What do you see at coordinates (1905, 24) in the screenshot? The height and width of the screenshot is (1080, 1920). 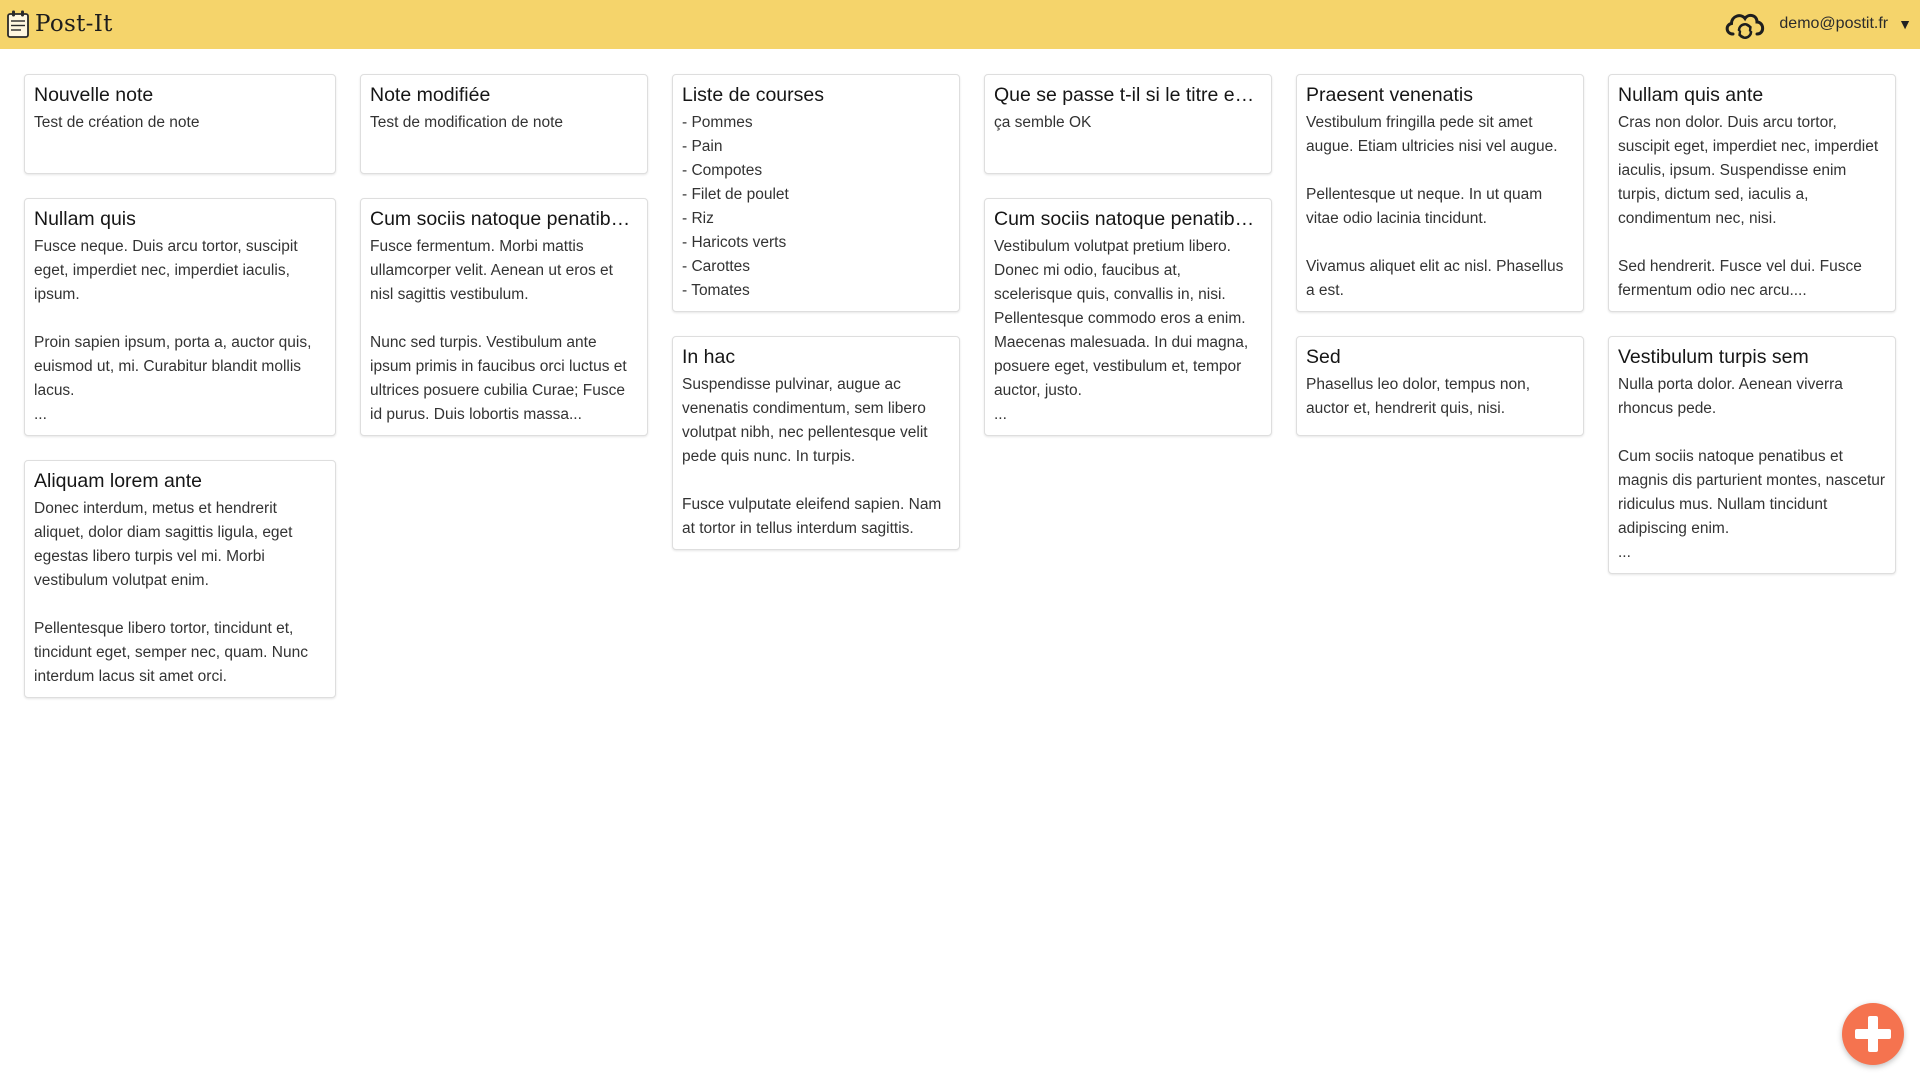 I see `chevron-down-icon: ▼` at bounding box center [1905, 24].